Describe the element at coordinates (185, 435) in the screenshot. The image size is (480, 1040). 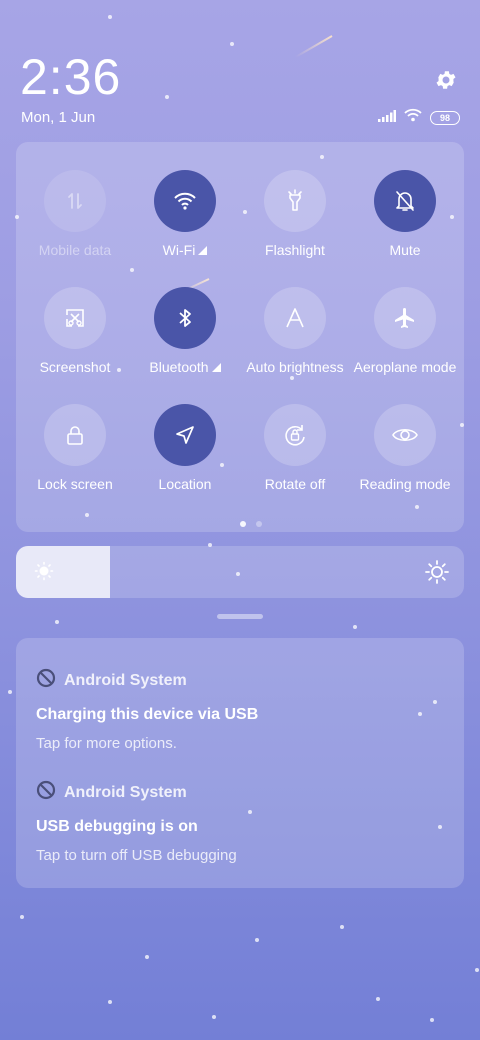
I see `location-arrow-icon` at that location.